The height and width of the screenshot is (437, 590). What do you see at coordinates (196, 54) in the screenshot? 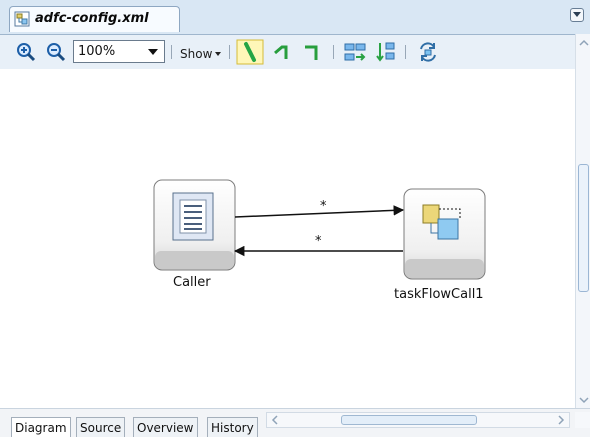
I see `show-menu-button: Show` at bounding box center [196, 54].